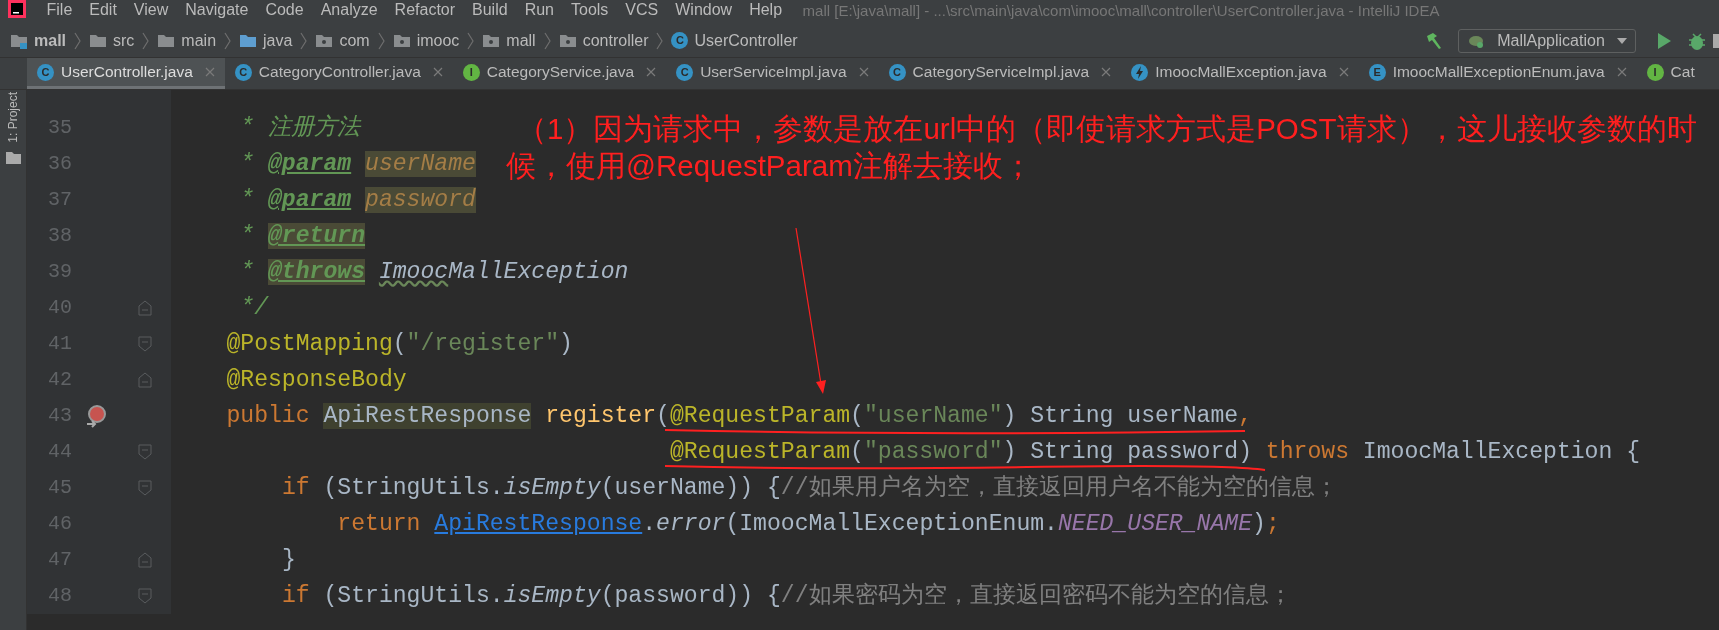 This screenshot has width=1719, height=630. What do you see at coordinates (770, 166) in the screenshot?
I see `annotation-text: 候，使用@RequestParam注解去接收；` at bounding box center [770, 166].